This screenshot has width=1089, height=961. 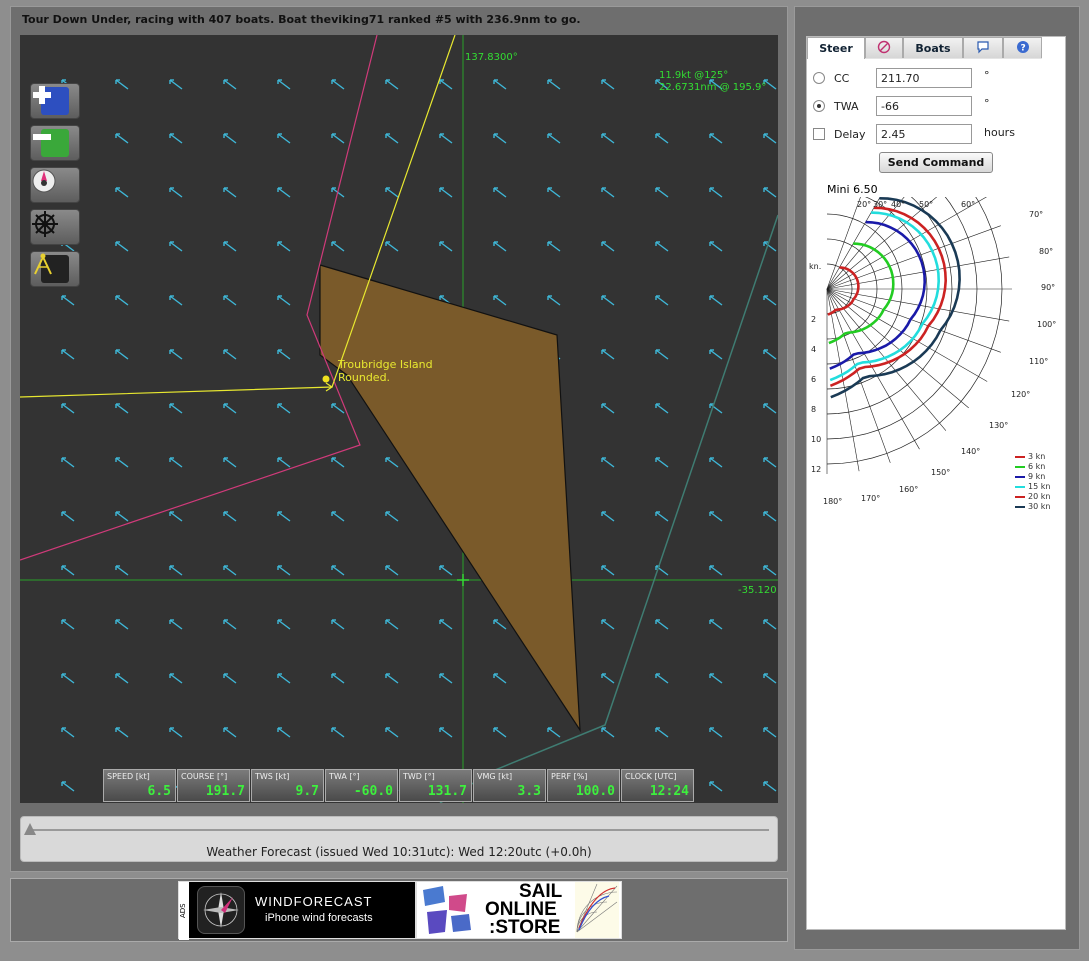 I want to click on delay-input, so click(x=924, y=134).